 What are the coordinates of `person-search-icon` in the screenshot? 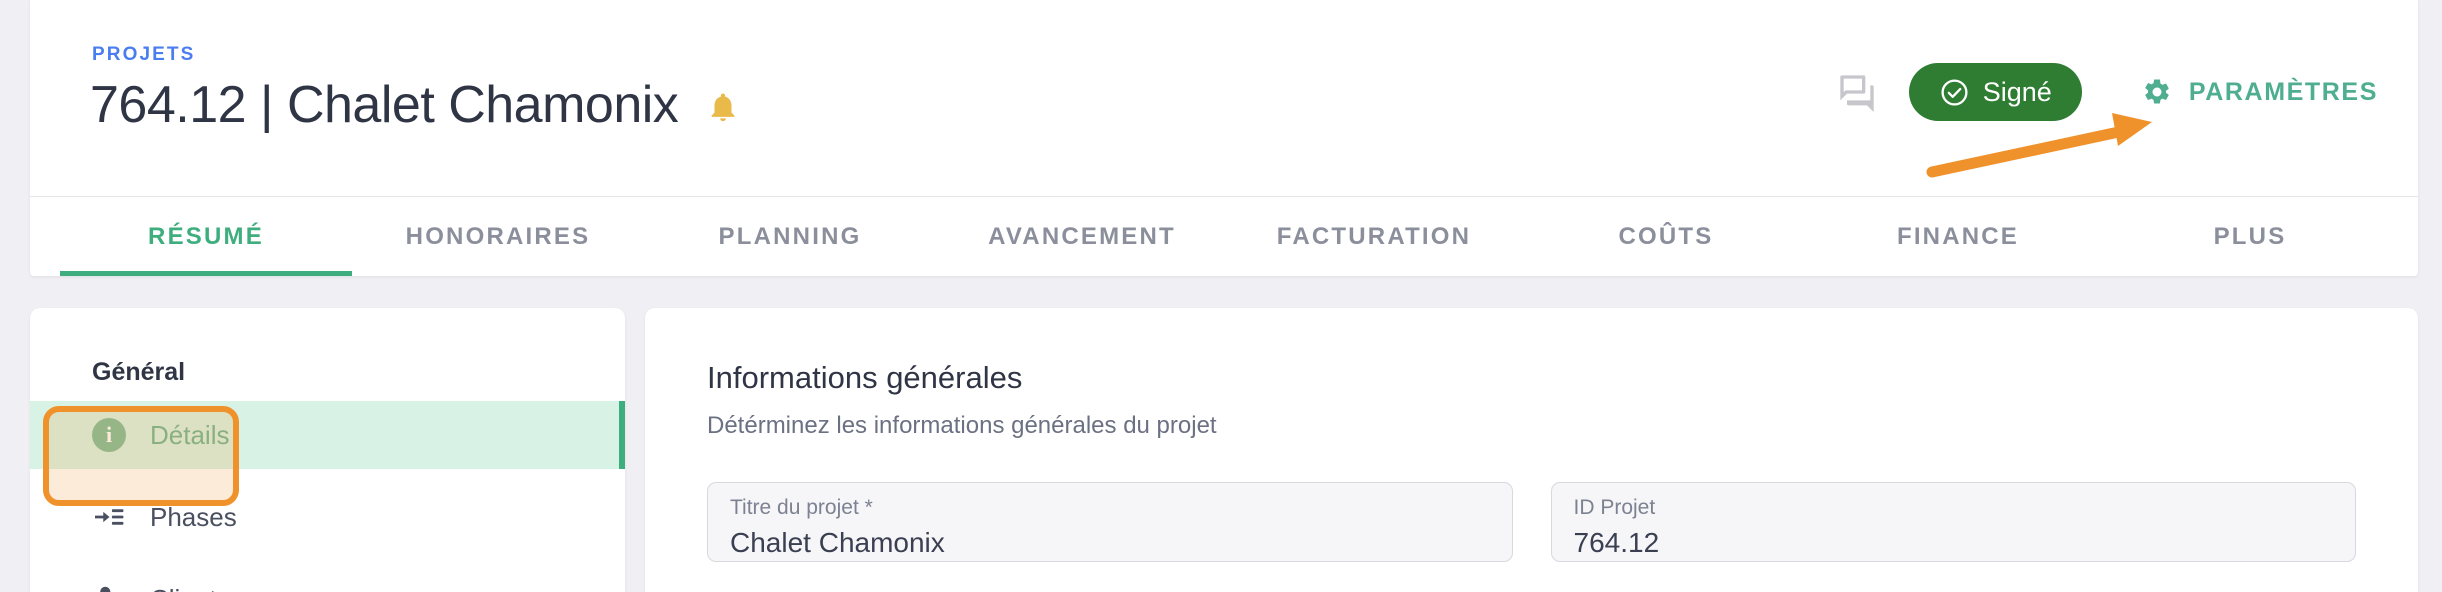 It's located at (109, 587).